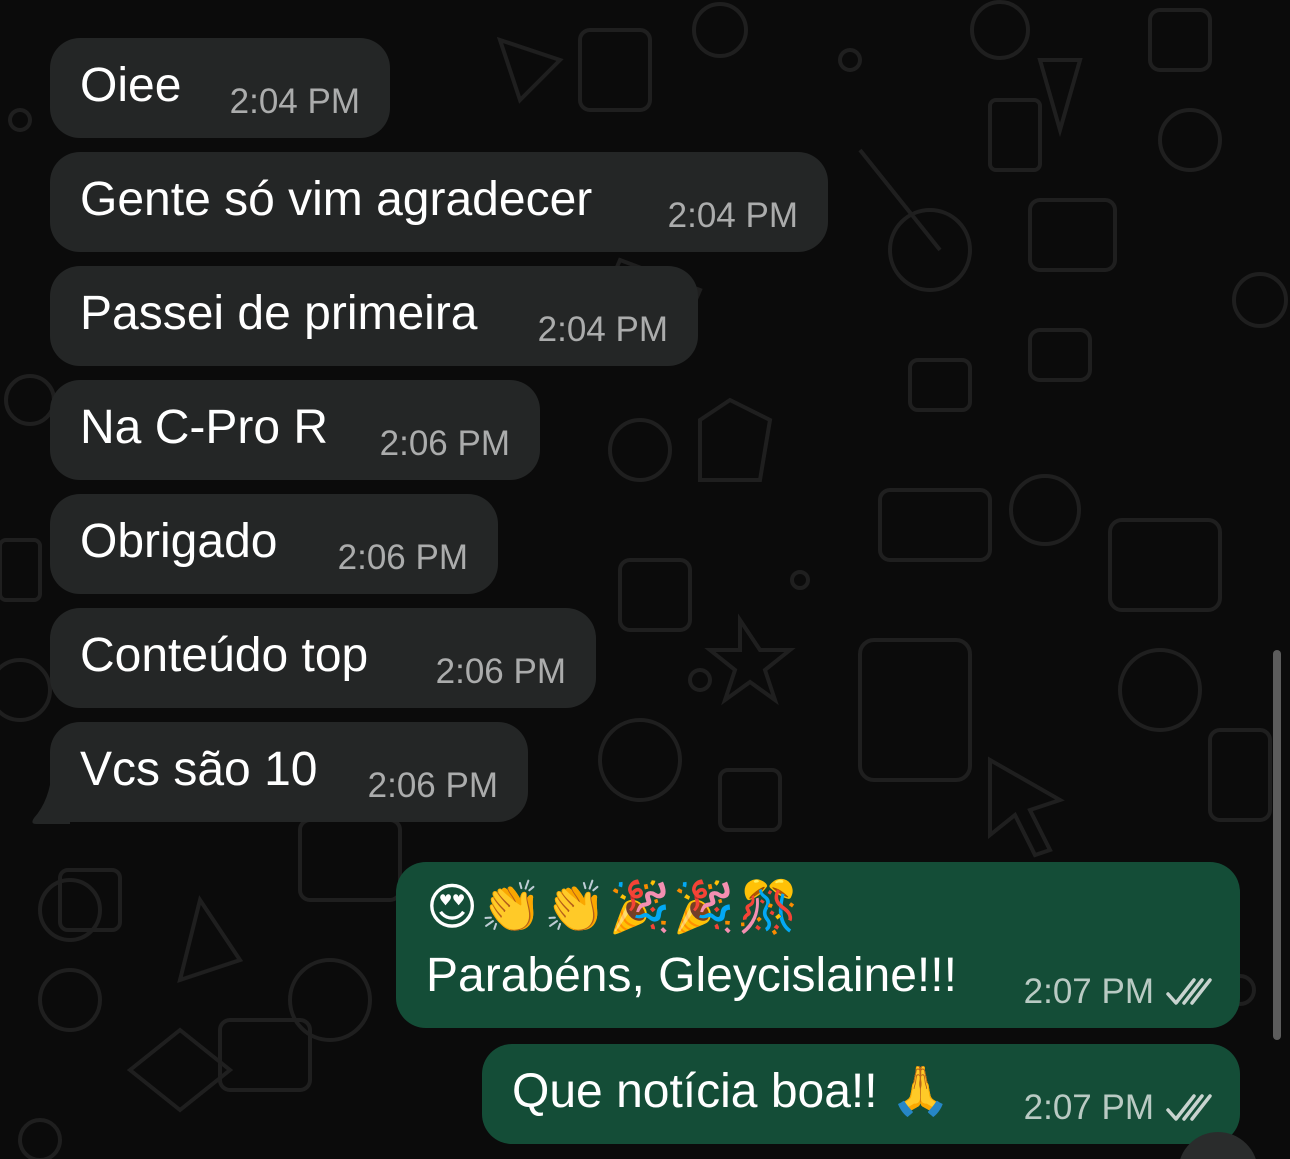  Describe the element at coordinates (199, 769) in the screenshot. I see `message-text: Vcs são 10` at that location.